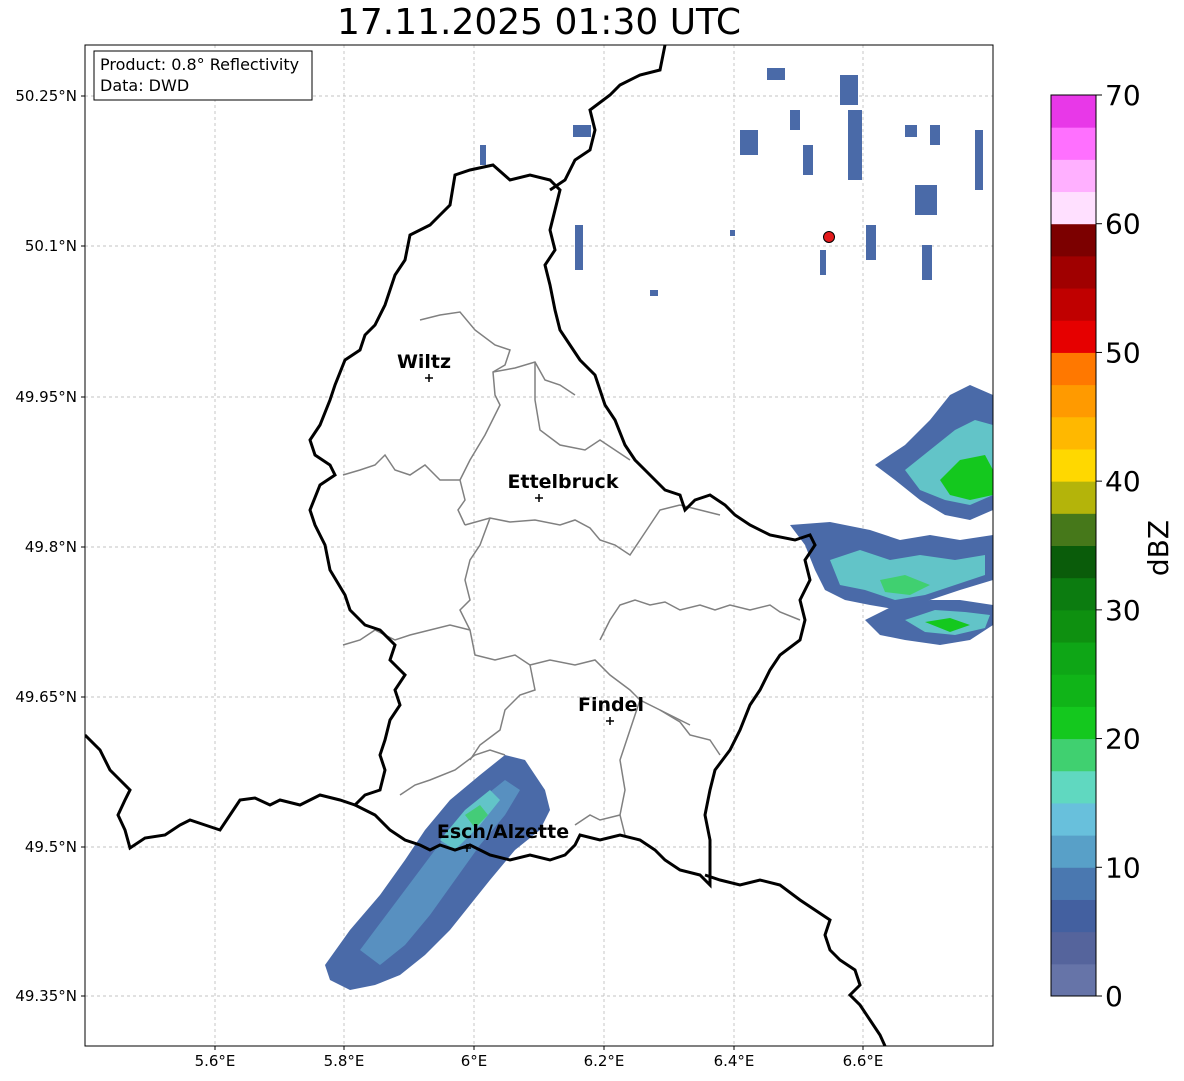 The width and height of the screenshot is (1184, 1081). Describe the element at coordinates (46, 996) in the screenshot. I see `y-tick-label: 49.35°N` at that location.